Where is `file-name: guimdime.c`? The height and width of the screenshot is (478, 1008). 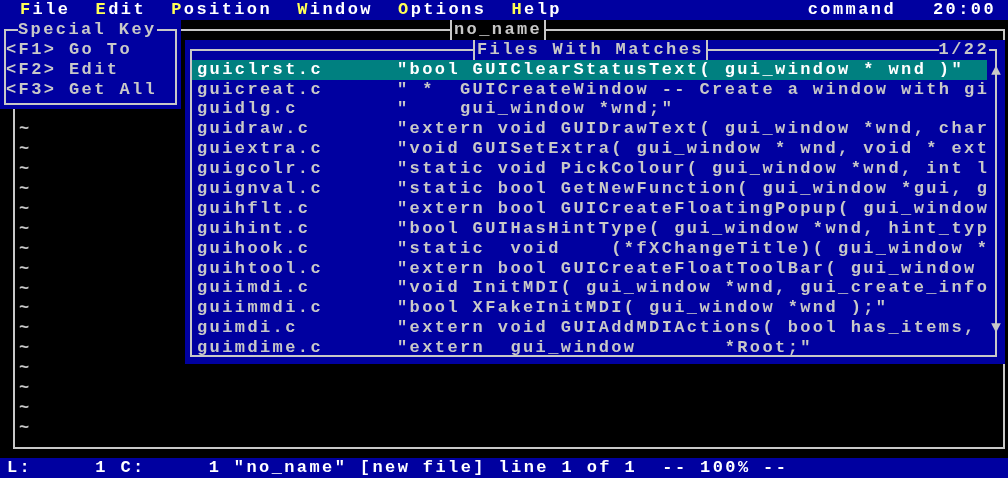 file-name: guimdime.c is located at coordinates (261, 348).